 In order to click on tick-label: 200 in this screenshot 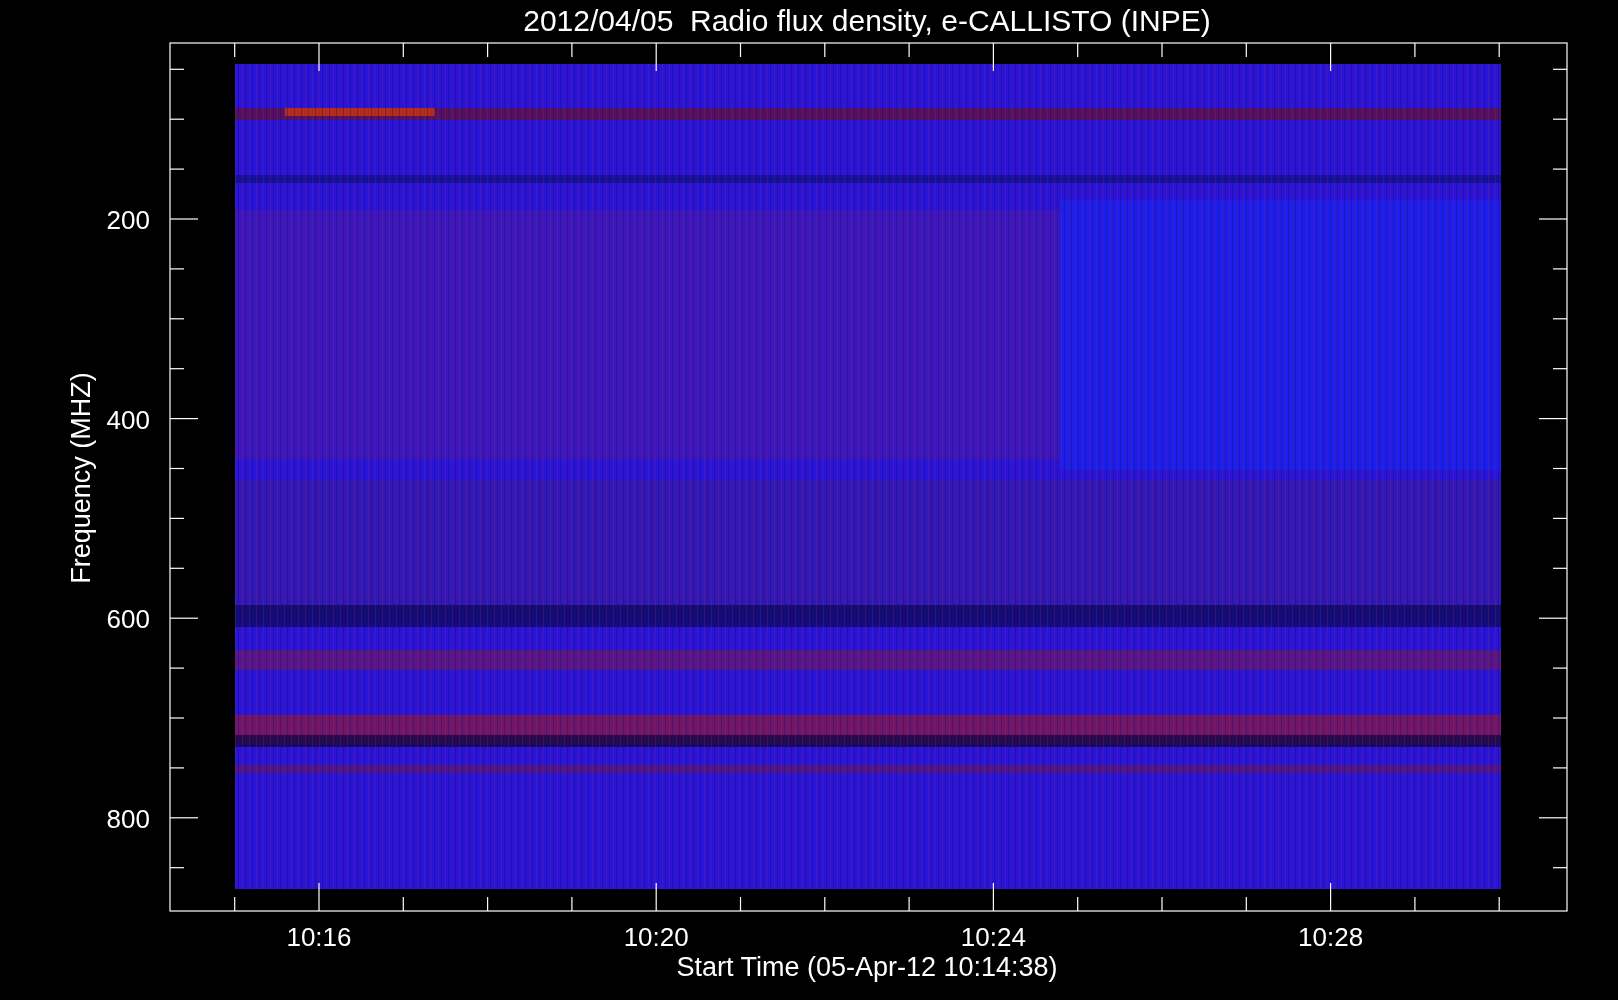, I will do `click(128, 220)`.